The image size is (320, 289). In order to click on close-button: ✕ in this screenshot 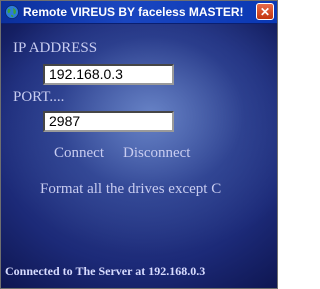, I will do `click(265, 11)`.